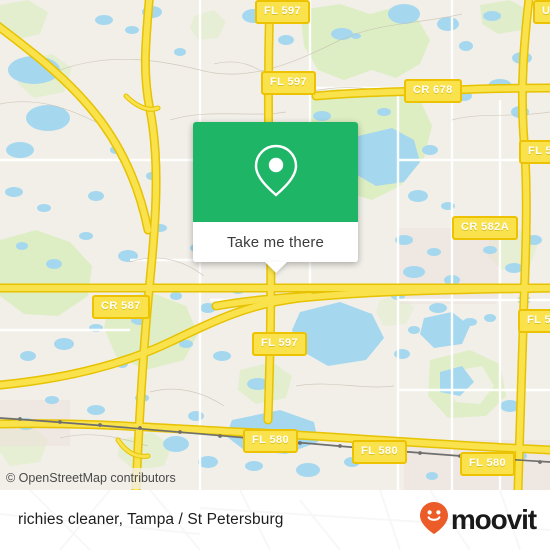 Image resolution: width=550 pixels, height=550 pixels. I want to click on moovit-smile-pin-icon, so click(434, 520).